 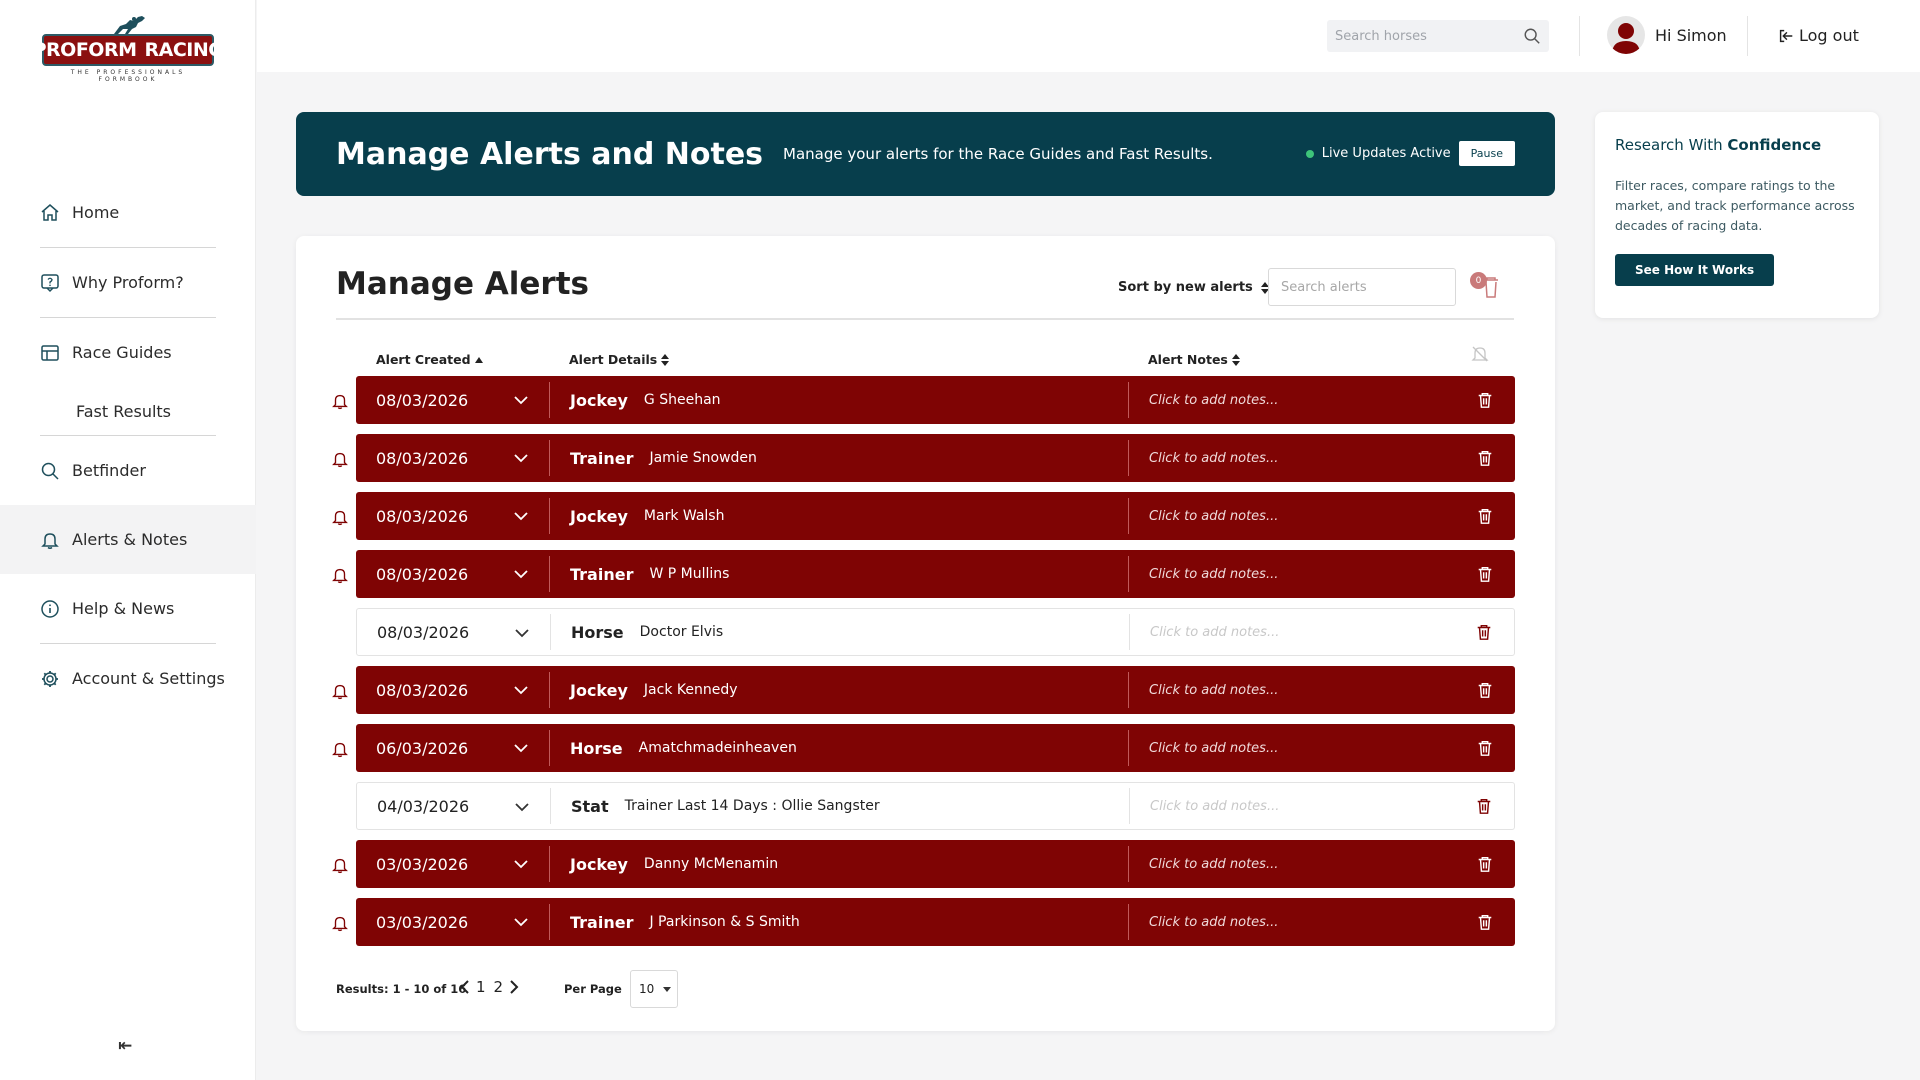 What do you see at coordinates (839, 458) in the screenshot?
I see `alert-details-cell: Trainer Jamie Snowden` at bounding box center [839, 458].